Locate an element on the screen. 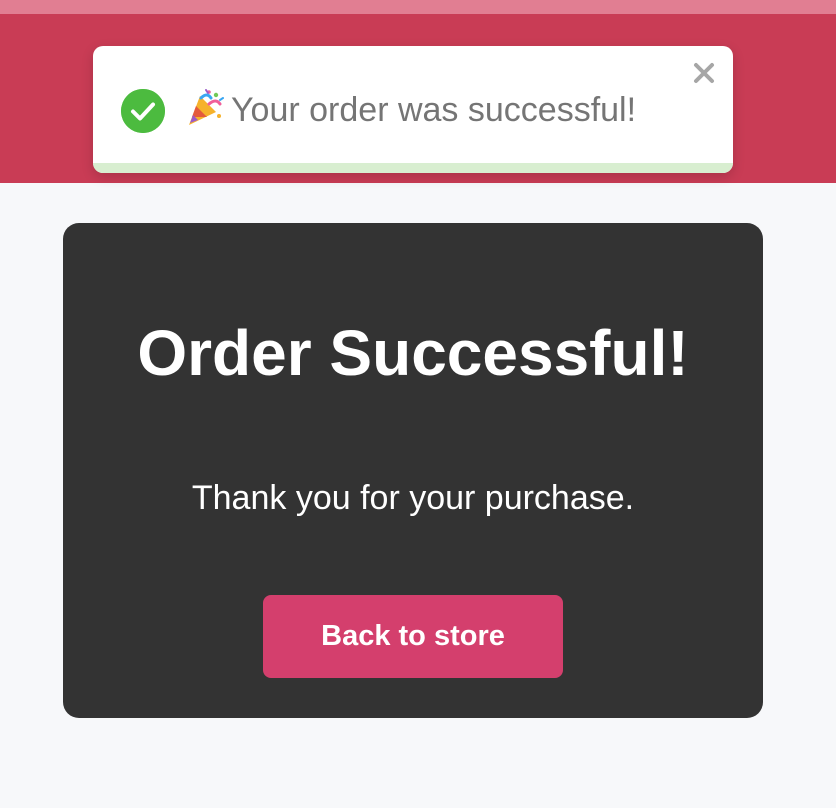  check-circle-icon is located at coordinates (143, 111).